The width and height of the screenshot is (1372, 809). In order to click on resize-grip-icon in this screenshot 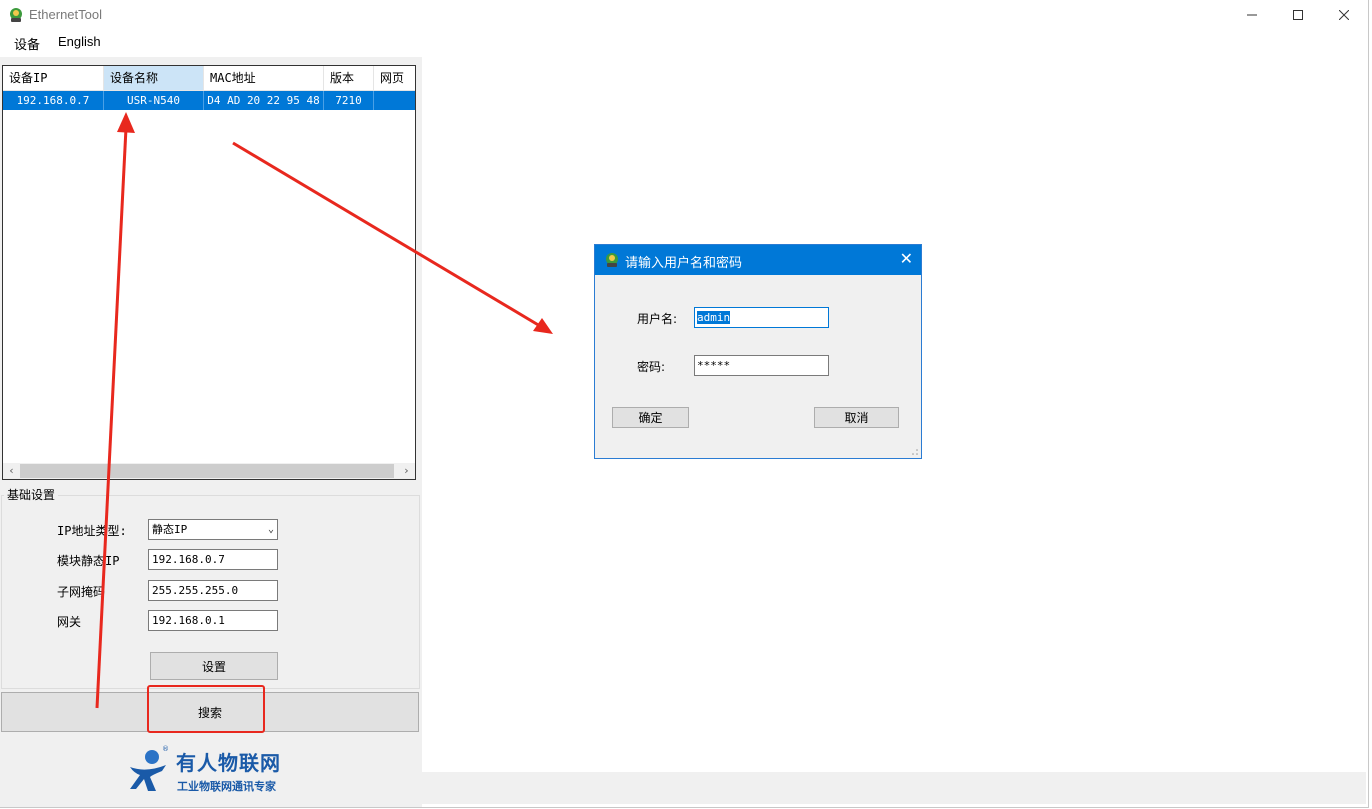, I will do `click(915, 452)`.